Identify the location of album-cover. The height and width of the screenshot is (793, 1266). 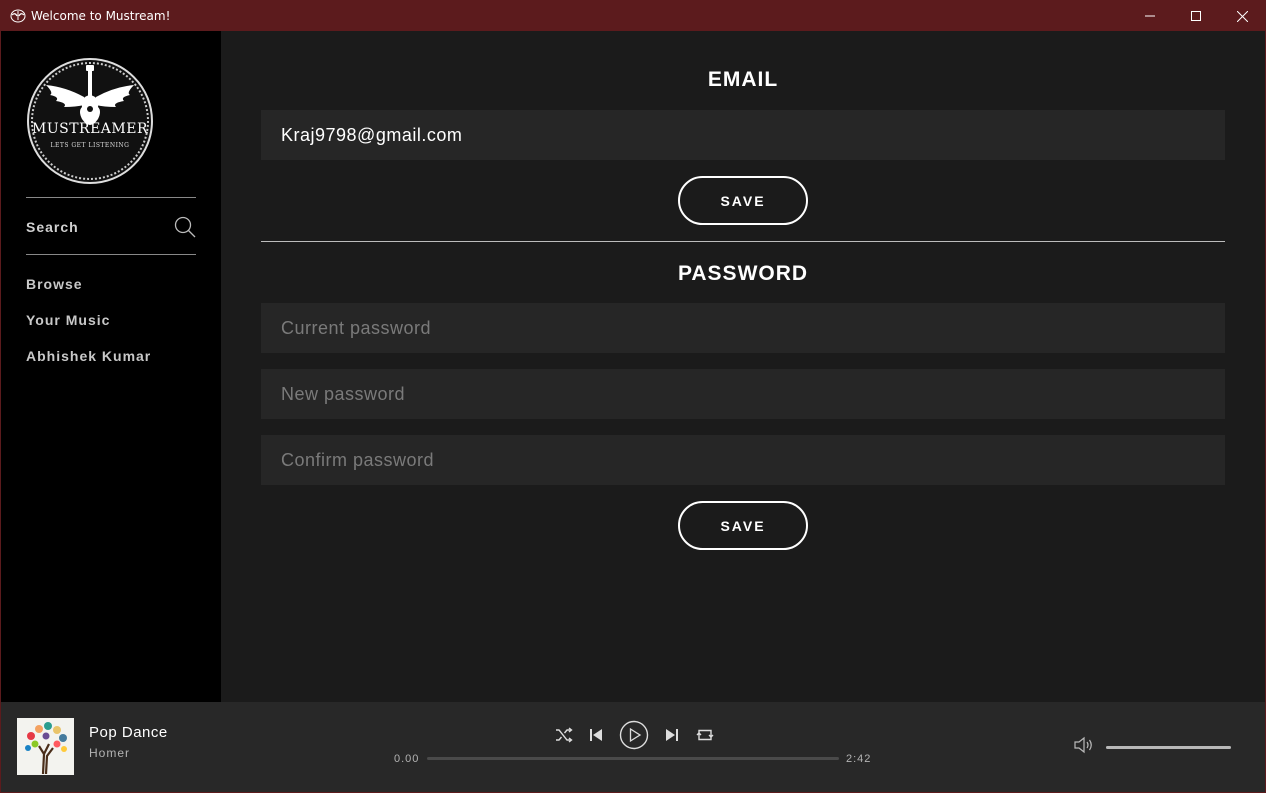
(45, 746).